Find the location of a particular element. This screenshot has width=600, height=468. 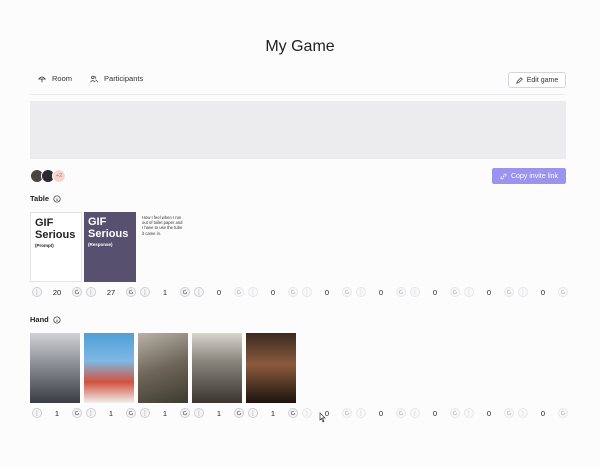

page-title: My Game is located at coordinates (300, 46).